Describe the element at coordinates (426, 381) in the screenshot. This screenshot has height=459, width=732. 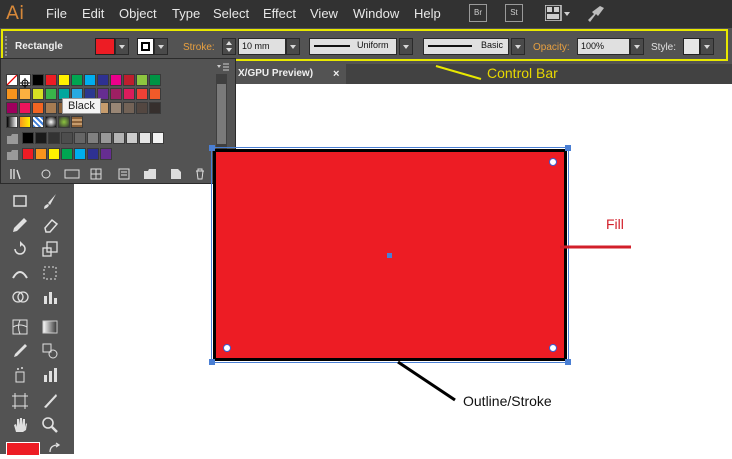
I see `stroke-pointer` at that location.